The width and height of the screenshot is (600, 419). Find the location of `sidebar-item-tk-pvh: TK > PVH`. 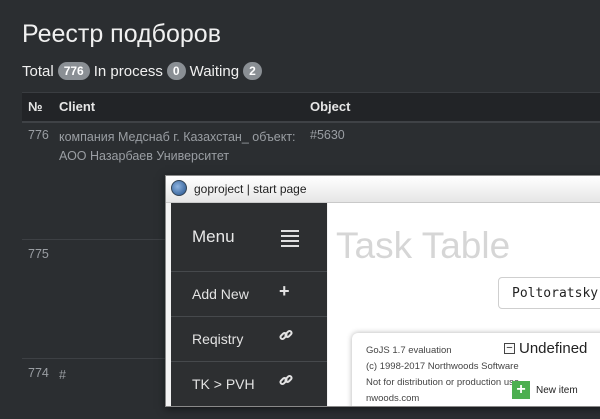

sidebar-item-tk-pvh: TK > PVH is located at coordinates (249, 384).